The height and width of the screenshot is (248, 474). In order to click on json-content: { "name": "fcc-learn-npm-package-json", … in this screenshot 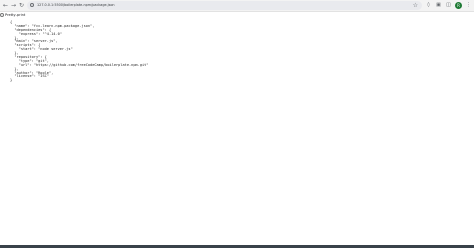, I will do `click(79, 51)`.